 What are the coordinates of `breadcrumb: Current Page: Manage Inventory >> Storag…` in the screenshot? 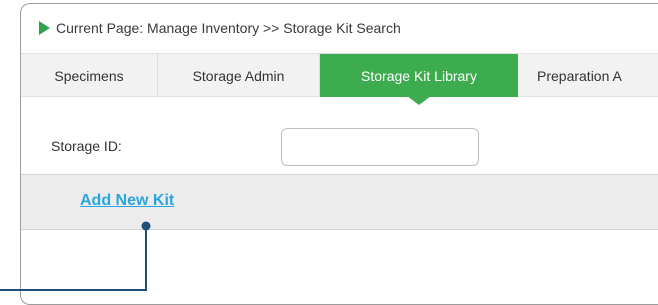 It's located at (220, 28).